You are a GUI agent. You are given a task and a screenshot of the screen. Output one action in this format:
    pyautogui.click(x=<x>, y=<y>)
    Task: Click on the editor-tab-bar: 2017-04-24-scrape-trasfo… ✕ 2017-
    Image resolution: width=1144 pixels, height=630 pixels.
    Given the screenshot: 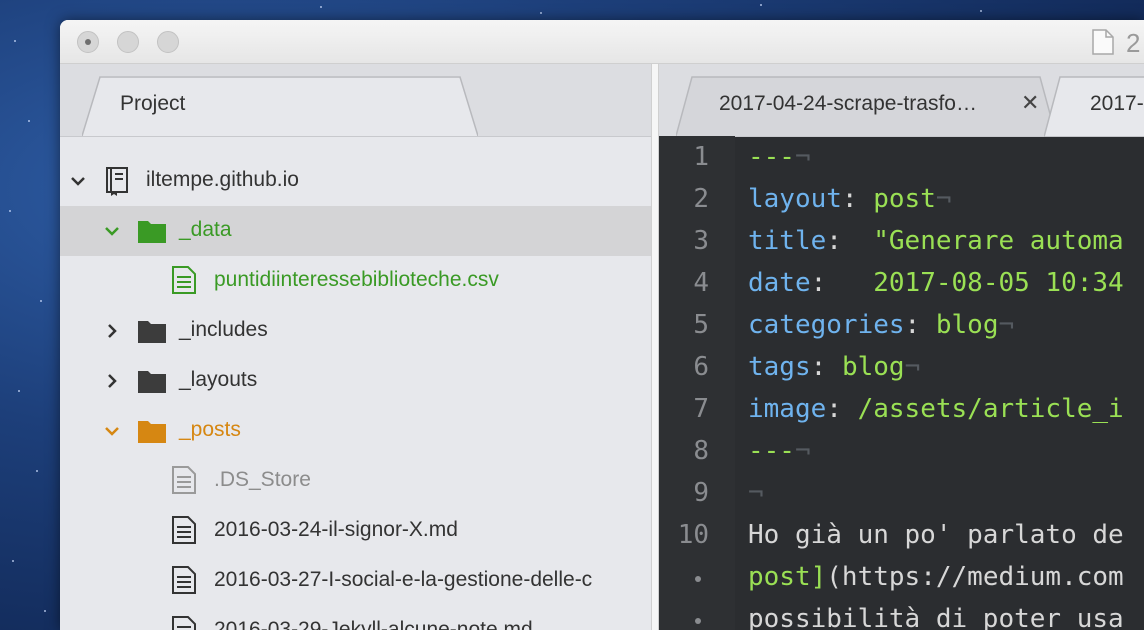 What is the action you would take?
    pyautogui.click(x=901, y=100)
    